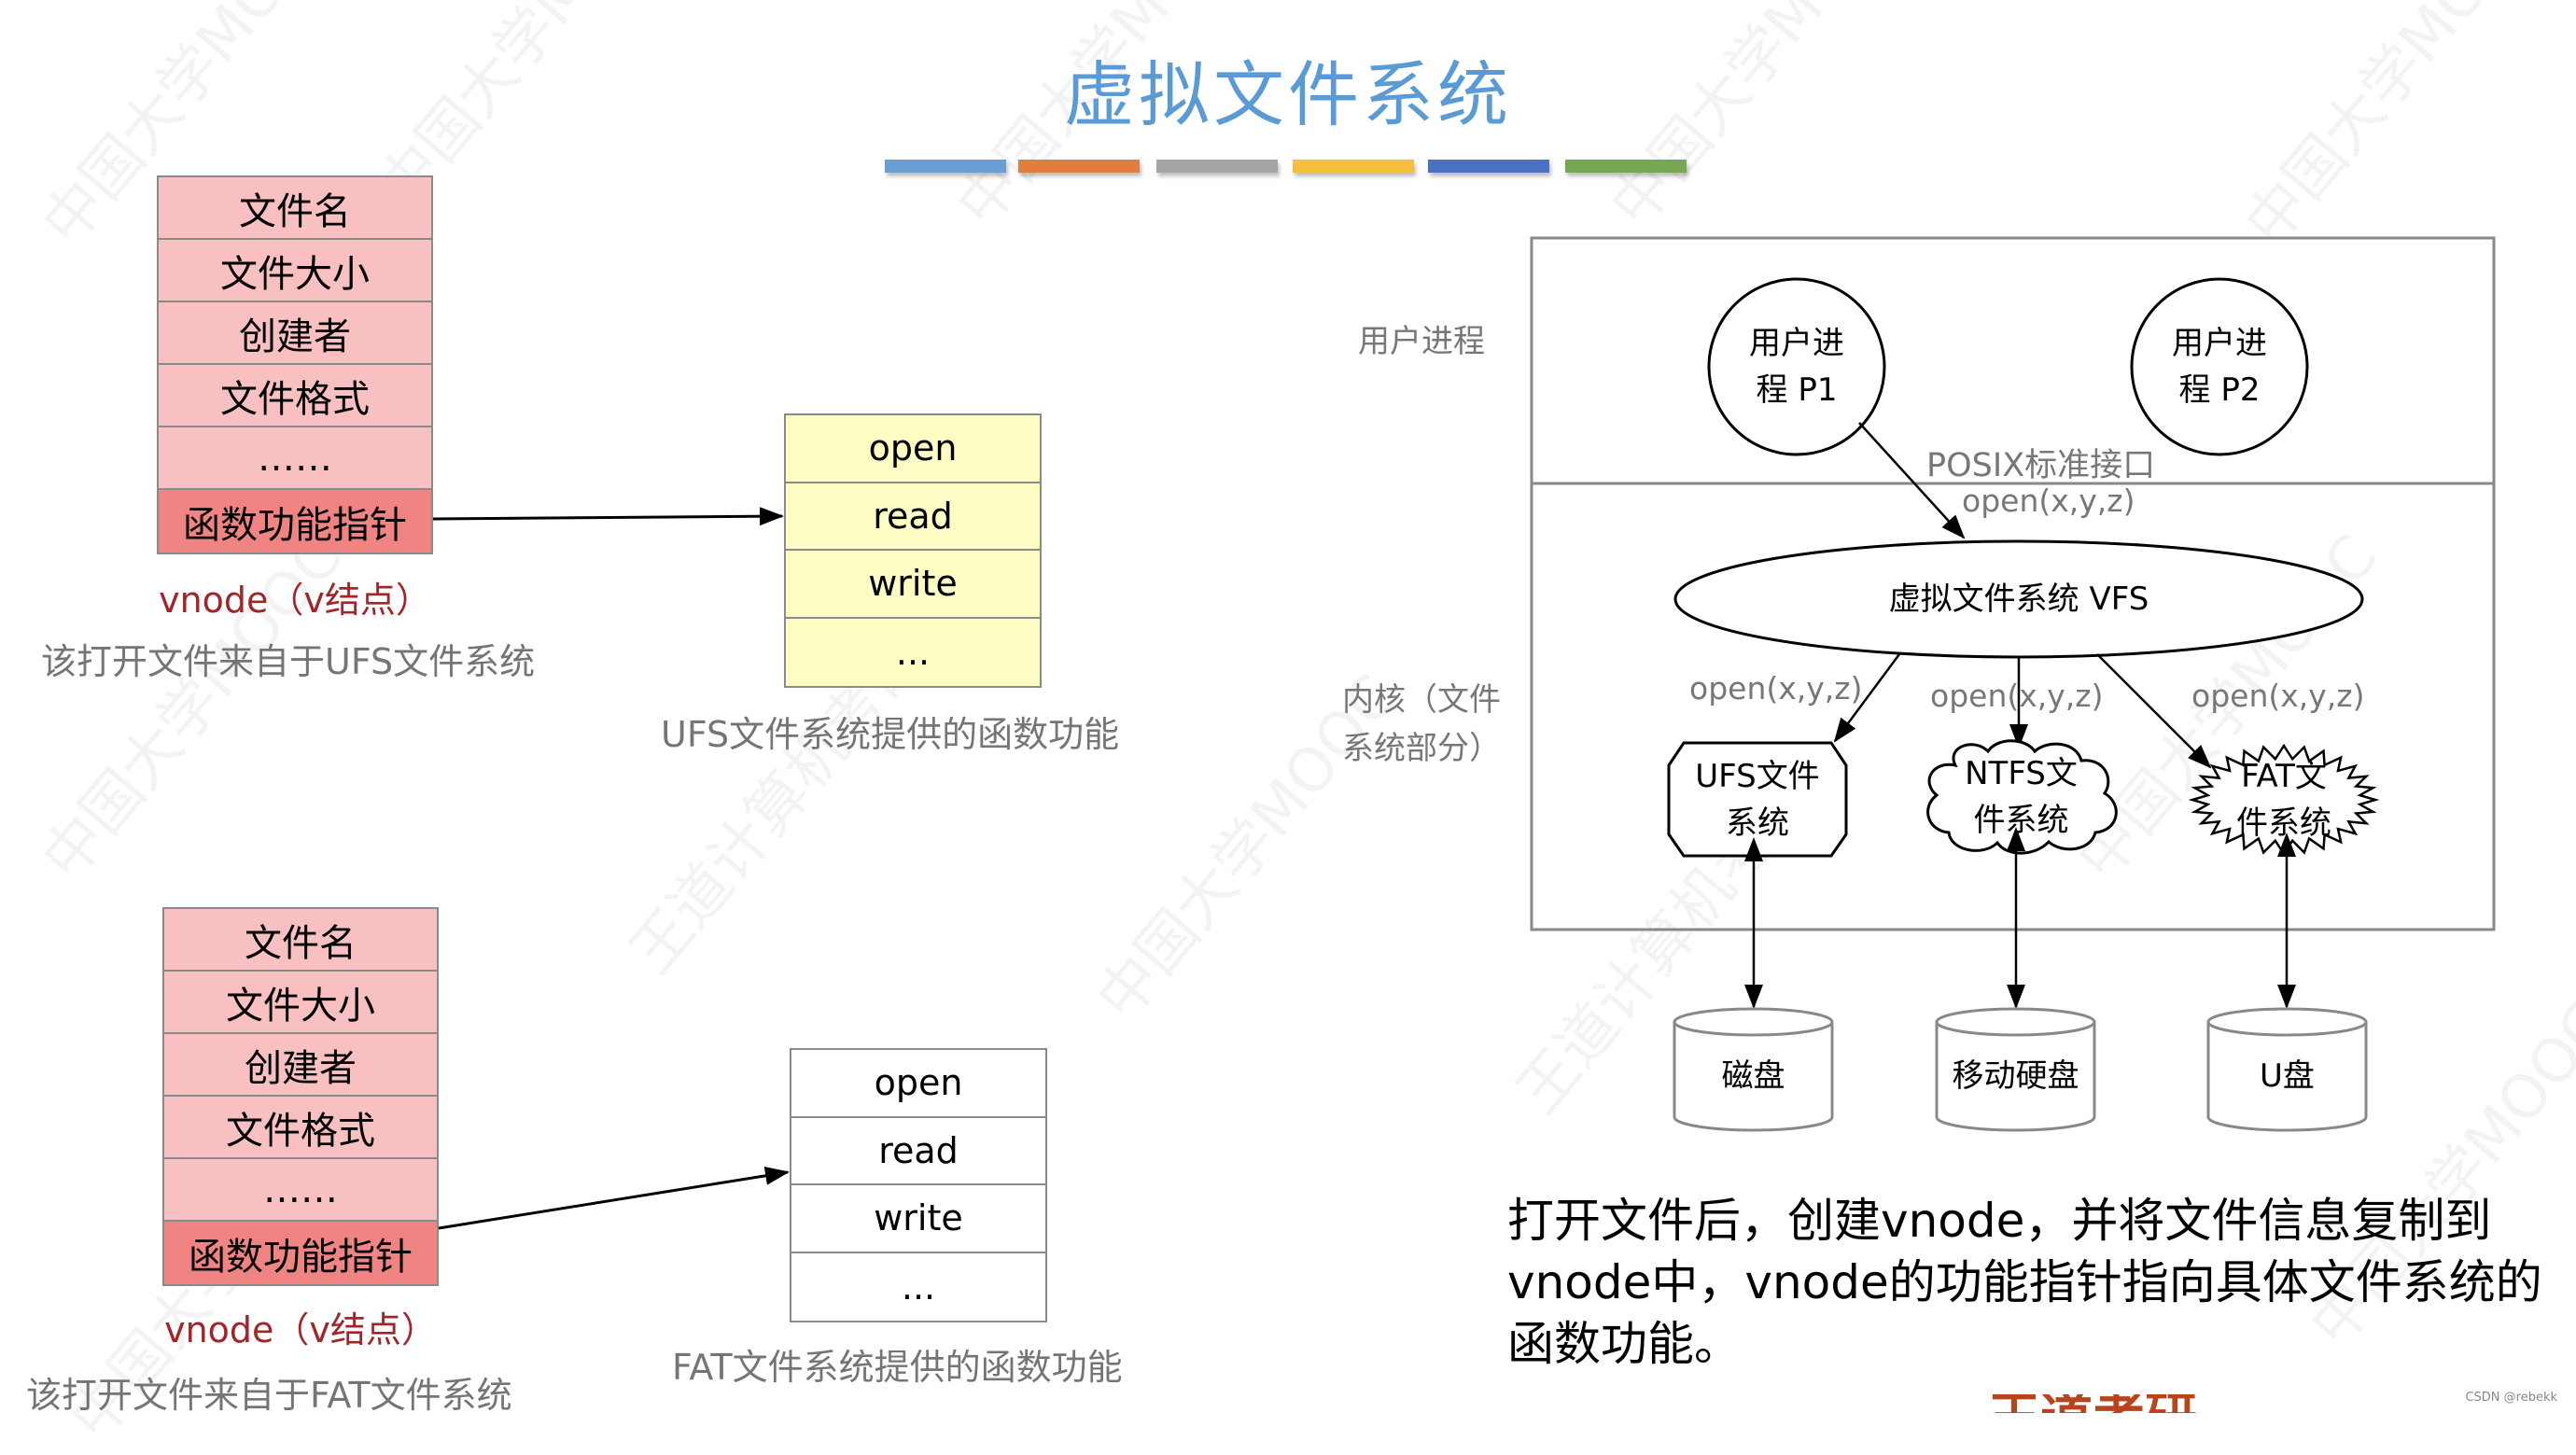 Image resolution: width=2576 pixels, height=1455 pixels. What do you see at coordinates (2278, 696) in the screenshot?
I see `fat-call-label: open(x,y,z)` at bounding box center [2278, 696].